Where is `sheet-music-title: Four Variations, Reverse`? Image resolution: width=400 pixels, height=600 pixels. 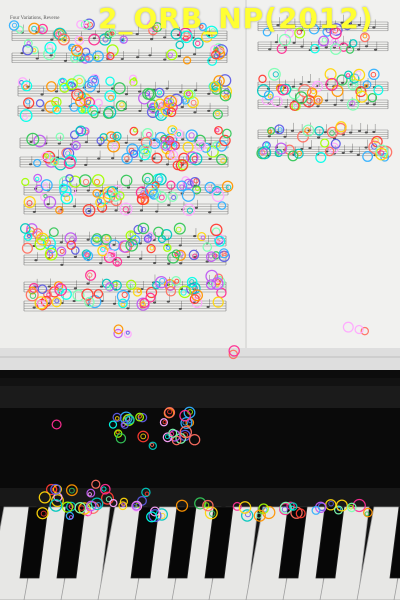 sheet-music-title: Four Variations, Reverse is located at coordinates (35, 18).